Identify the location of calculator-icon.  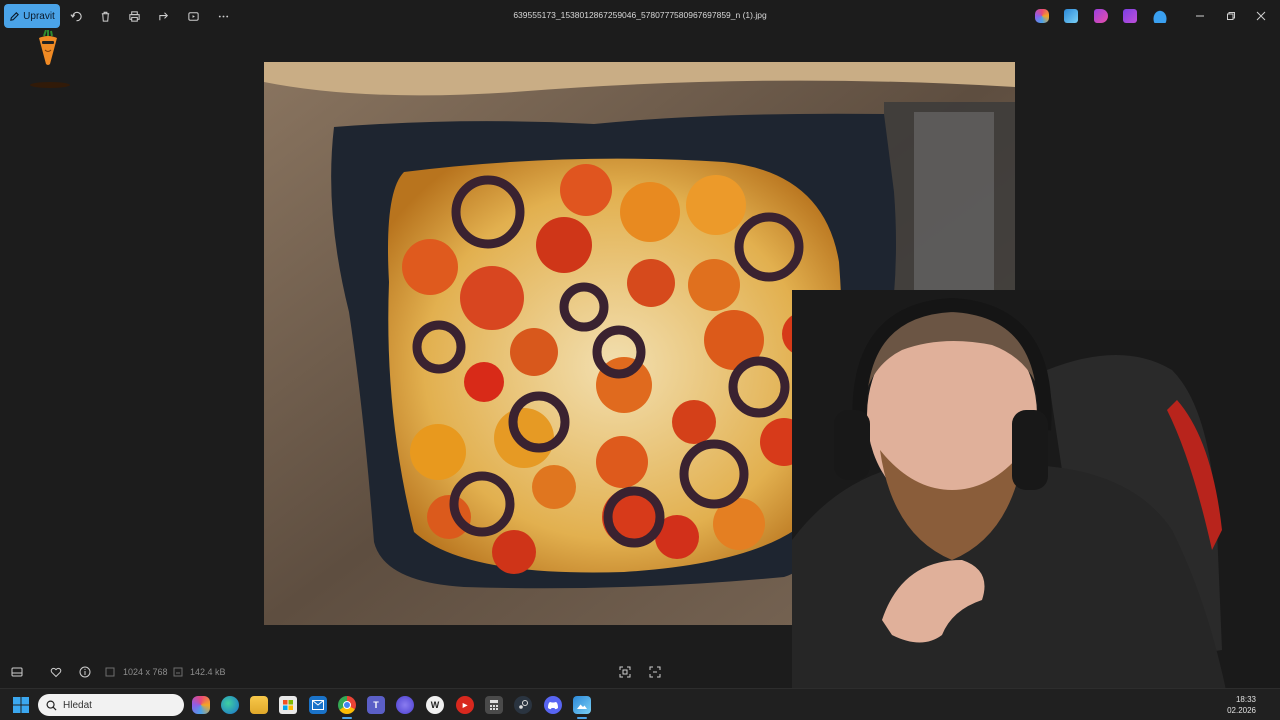
(494, 705).